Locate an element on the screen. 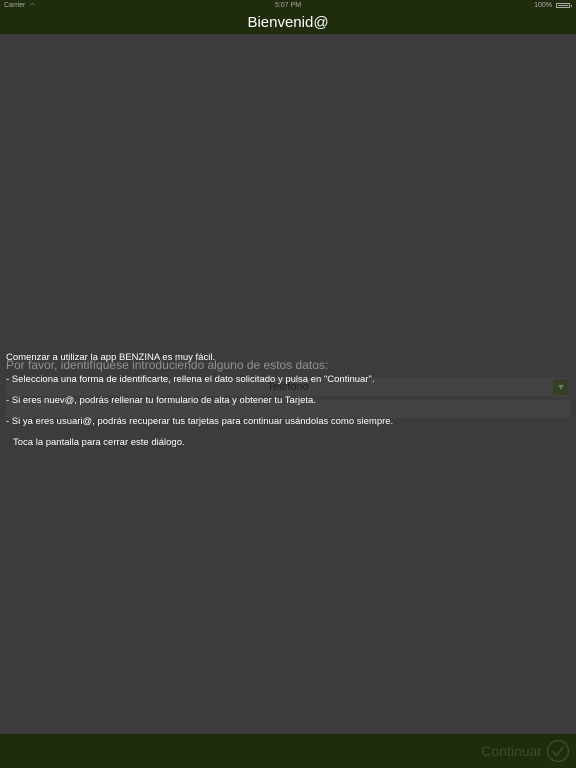  check-circle-icon is located at coordinates (558, 751).